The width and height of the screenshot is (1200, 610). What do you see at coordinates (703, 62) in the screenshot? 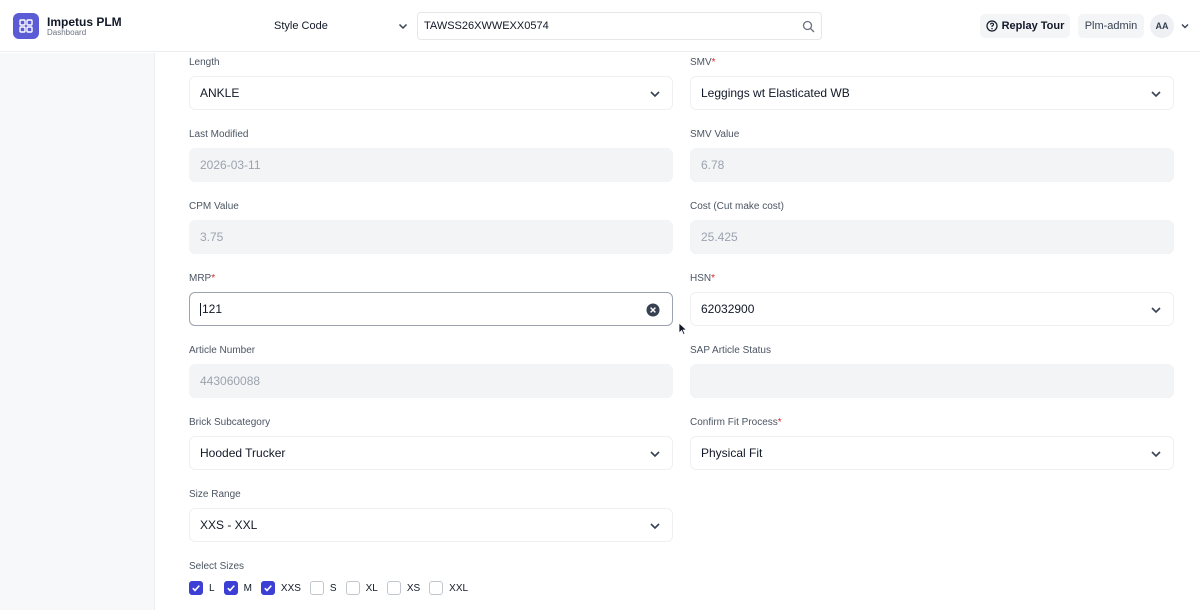
I see `smv-label: SMV*` at bounding box center [703, 62].